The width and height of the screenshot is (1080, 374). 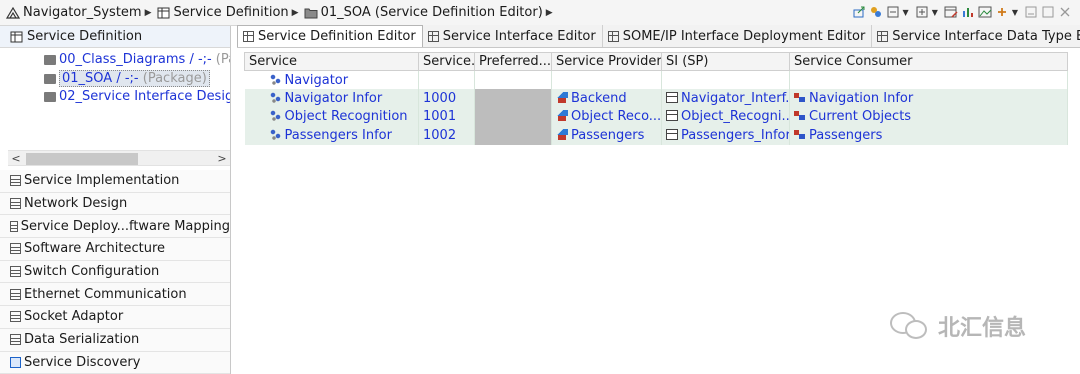 I want to click on chevron-right-icon: >, so click(x=222, y=158).